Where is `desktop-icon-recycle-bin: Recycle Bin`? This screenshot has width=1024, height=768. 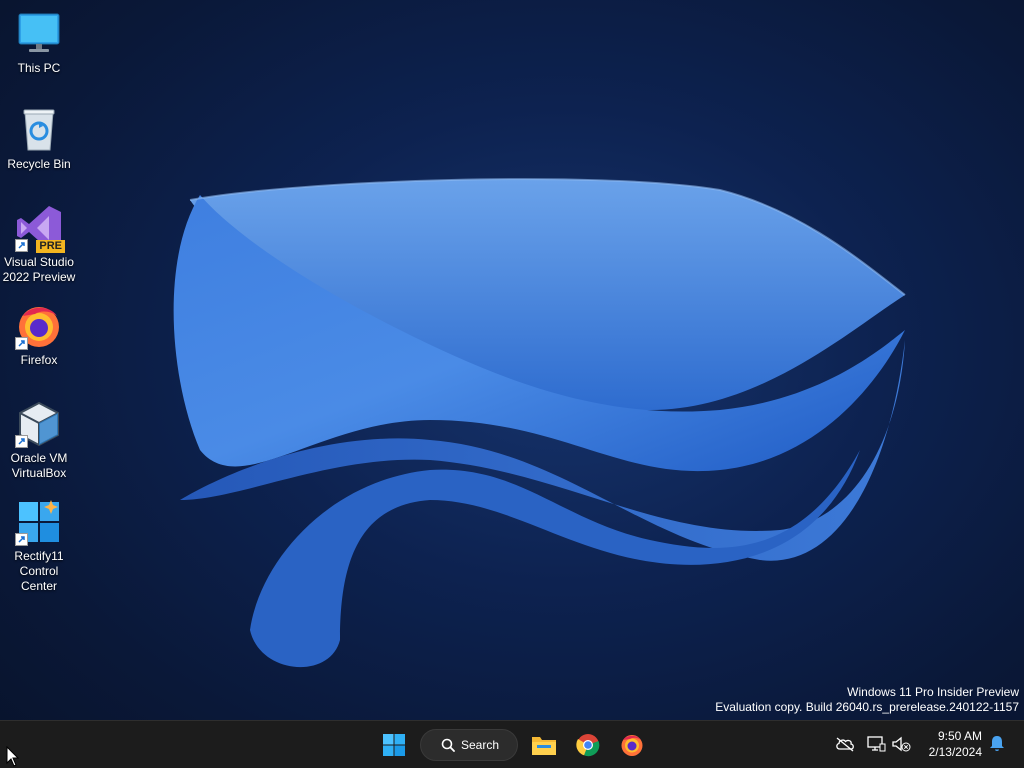 desktop-icon-recycle-bin: Recycle Bin is located at coordinates (39, 139).